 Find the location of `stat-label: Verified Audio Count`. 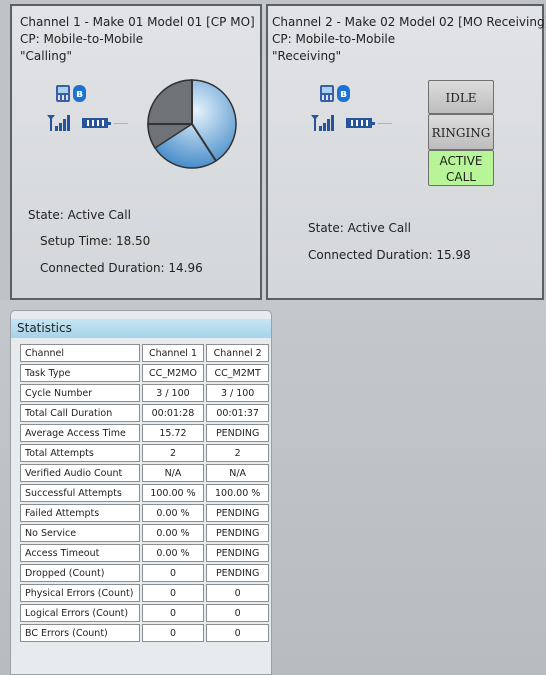

stat-label: Verified Audio Count is located at coordinates (80, 473).